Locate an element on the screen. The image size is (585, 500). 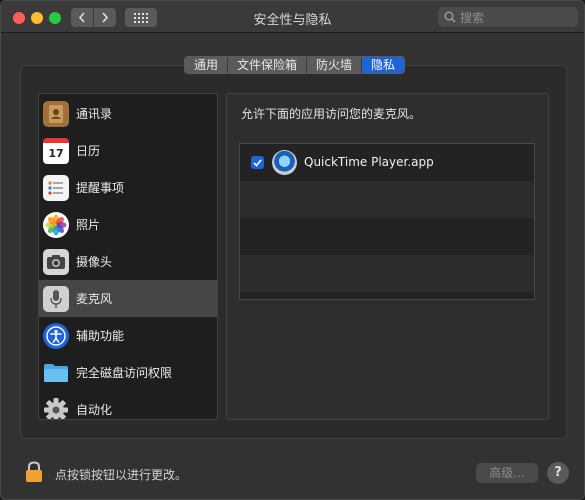
category-reminders: 提醒事项 is located at coordinates (128, 187).